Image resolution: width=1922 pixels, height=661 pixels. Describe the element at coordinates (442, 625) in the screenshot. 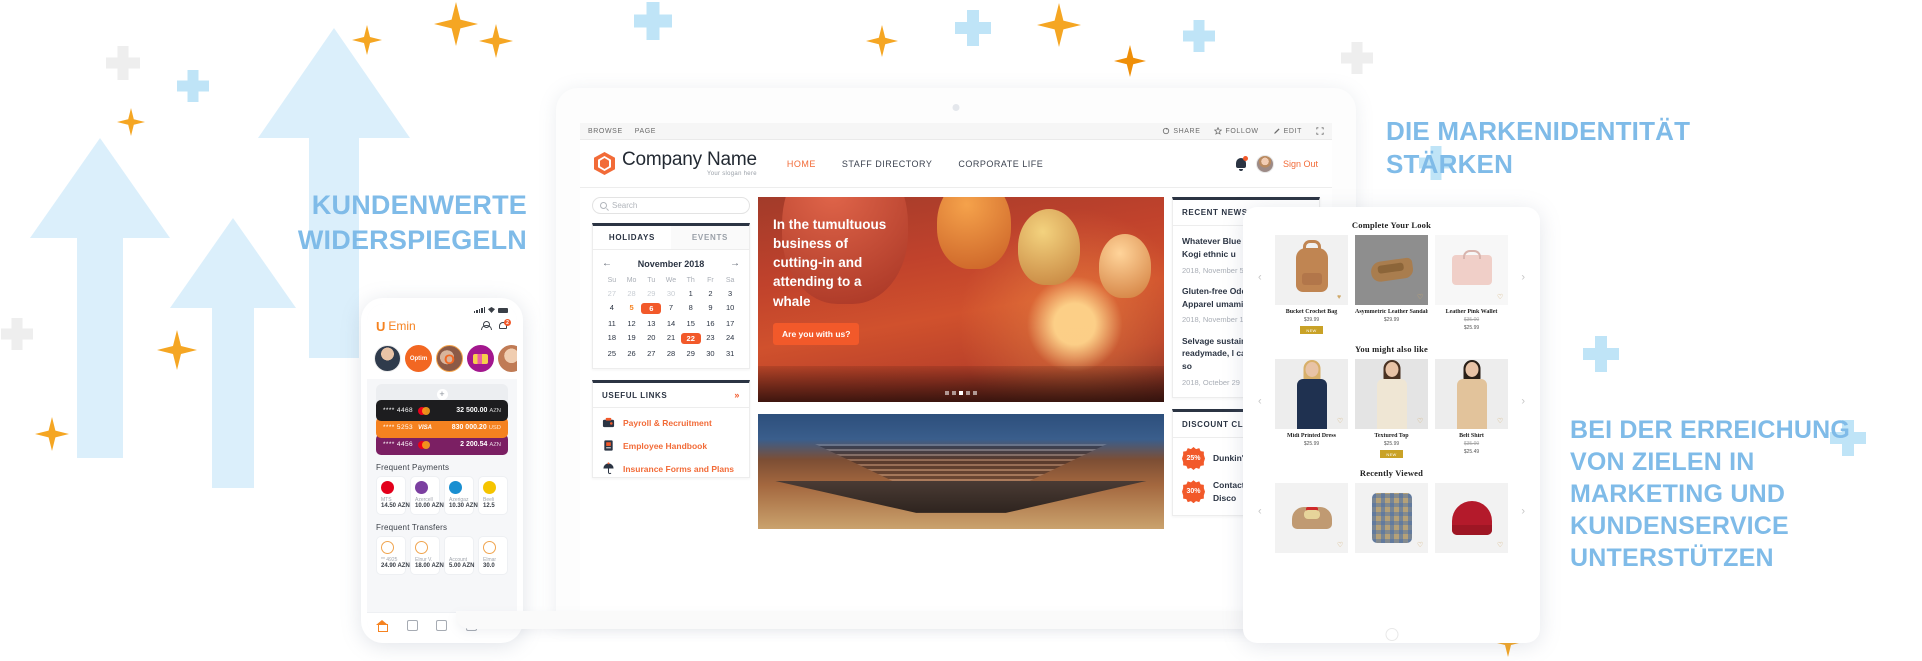

I see `documents-icon` at that location.